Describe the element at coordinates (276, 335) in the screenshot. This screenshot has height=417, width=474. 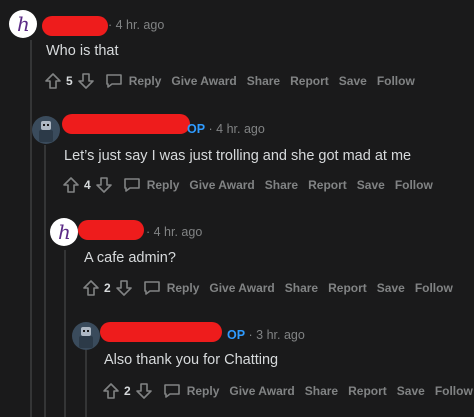
I see `comment-timestamp: · 3 hr. ago` at that location.